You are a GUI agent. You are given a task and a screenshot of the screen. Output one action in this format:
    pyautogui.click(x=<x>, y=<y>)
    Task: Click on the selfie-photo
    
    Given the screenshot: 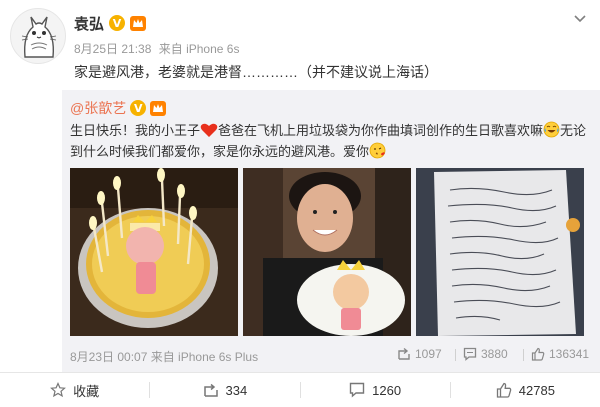 What is the action you would take?
    pyautogui.click(x=327, y=252)
    